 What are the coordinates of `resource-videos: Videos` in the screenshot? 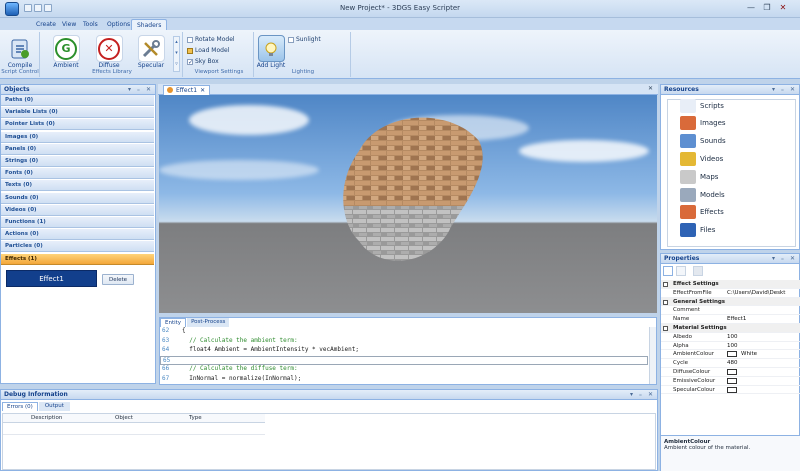 It's located at (701, 158).